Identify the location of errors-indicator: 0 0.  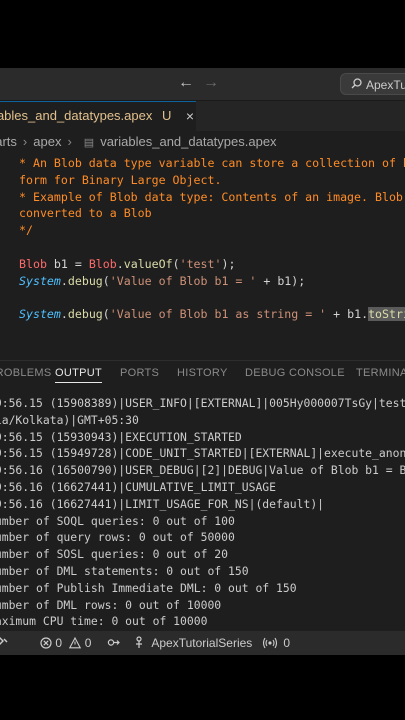
(65, 643).